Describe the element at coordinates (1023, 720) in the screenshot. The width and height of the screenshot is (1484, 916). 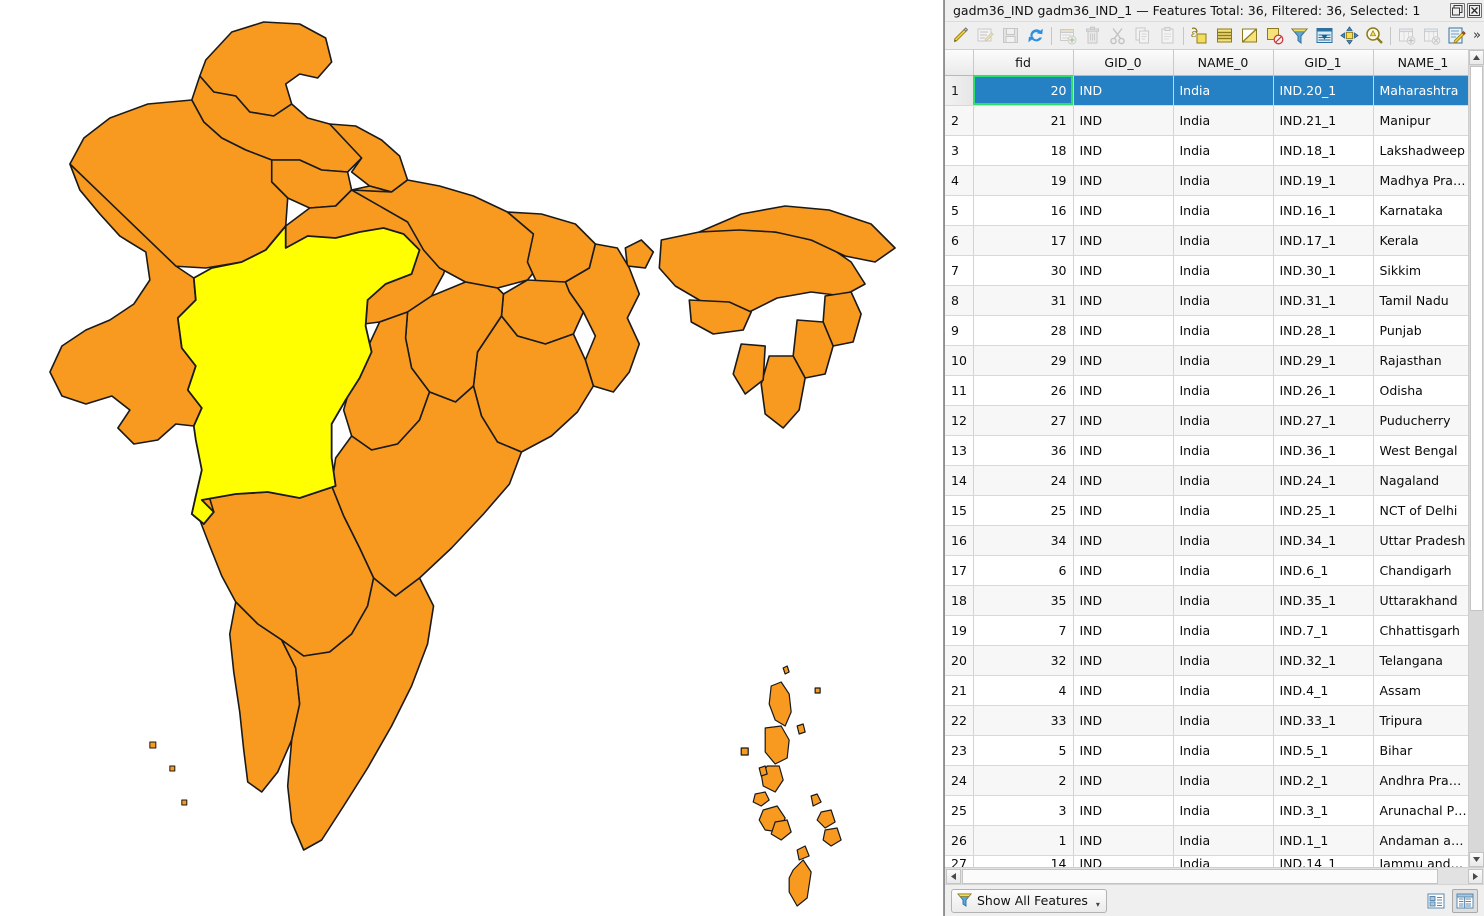
I see `cell-fid: 33` at that location.